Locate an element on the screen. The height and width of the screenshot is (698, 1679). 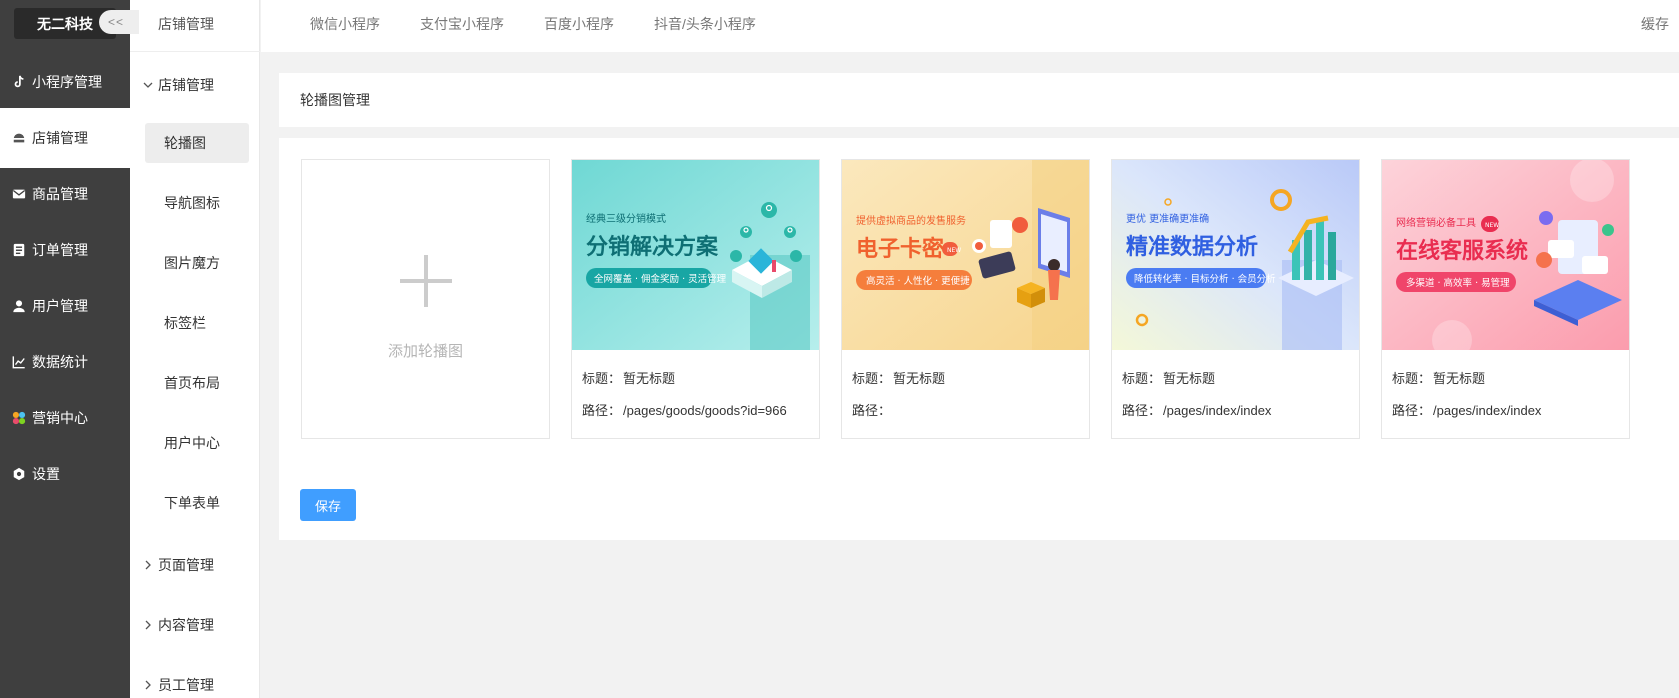
add-carousel-label: 添加轮播图 is located at coordinates (425, 351).